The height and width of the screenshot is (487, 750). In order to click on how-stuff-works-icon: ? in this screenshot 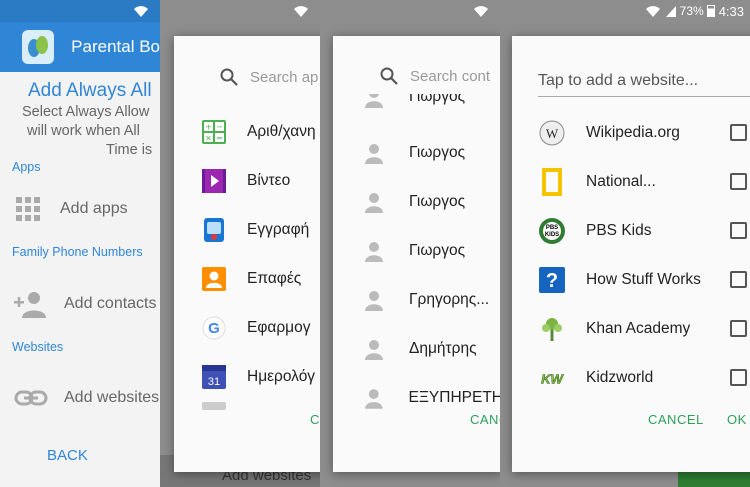, I will do `click(552, 280)`.